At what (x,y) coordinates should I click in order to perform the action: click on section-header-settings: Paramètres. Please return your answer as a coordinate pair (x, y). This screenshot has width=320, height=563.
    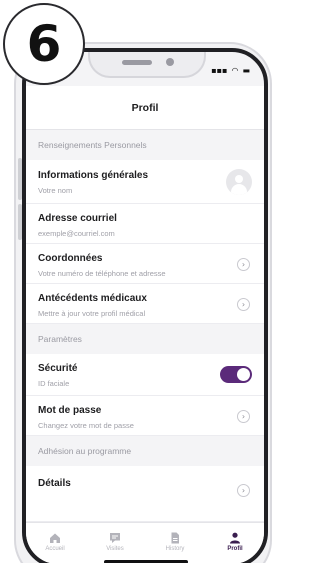
    Looking at the image, I should click on (145, 339).